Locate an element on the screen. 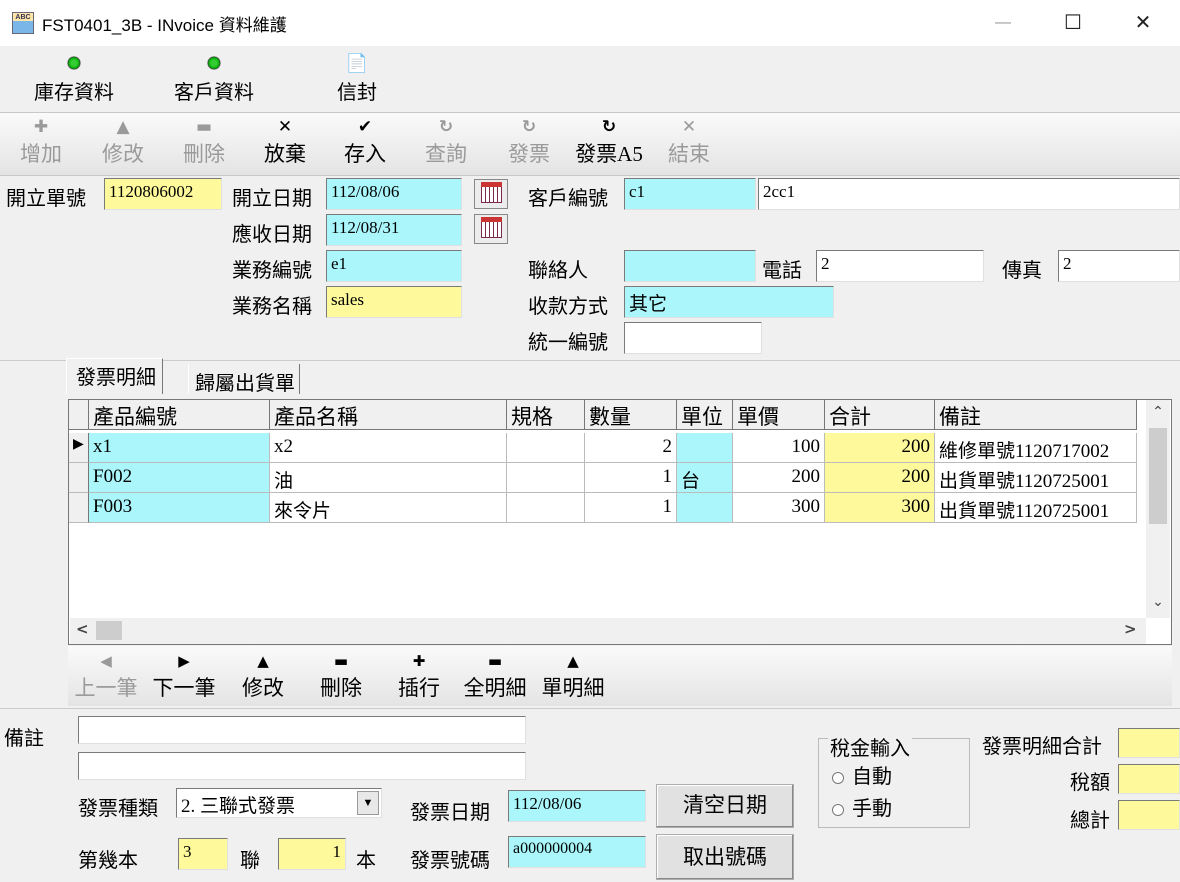  customer-no-field: c1 is located at coordinates (690, 194).